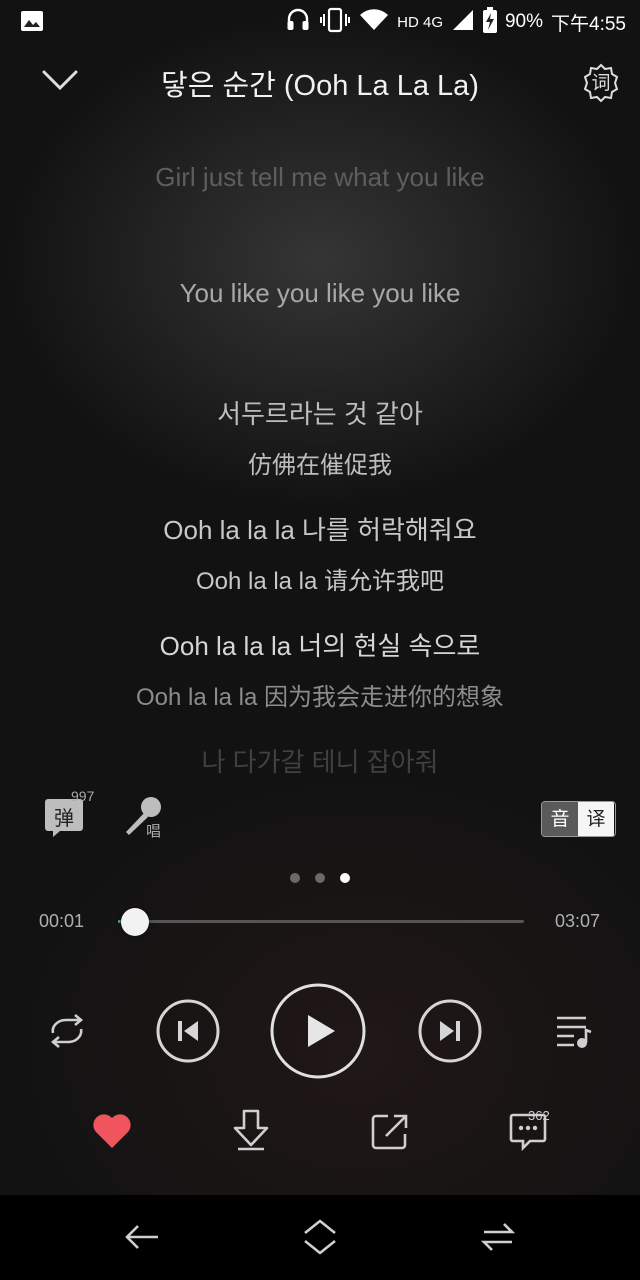 This screenshot has height=1280, width=640. I want to click on like-button, so click(112, 1131).